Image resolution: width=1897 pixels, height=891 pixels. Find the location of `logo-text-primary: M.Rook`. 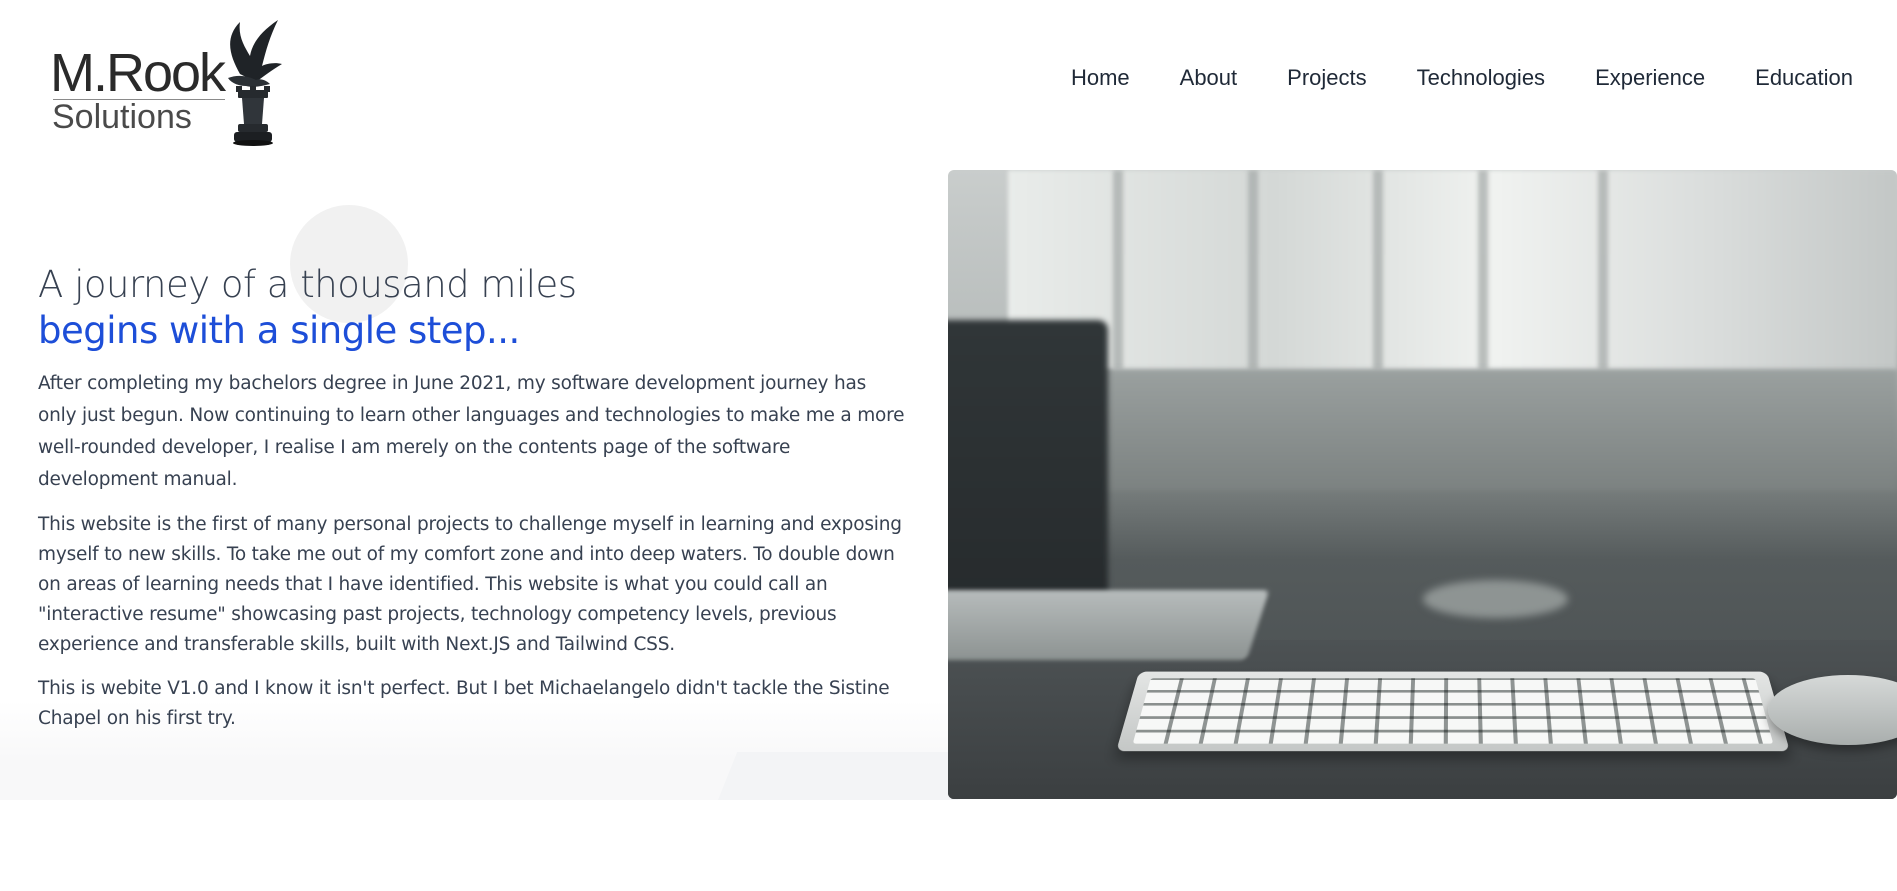

logo-text-primary: M.Rook is located at coordinates (137, 73).